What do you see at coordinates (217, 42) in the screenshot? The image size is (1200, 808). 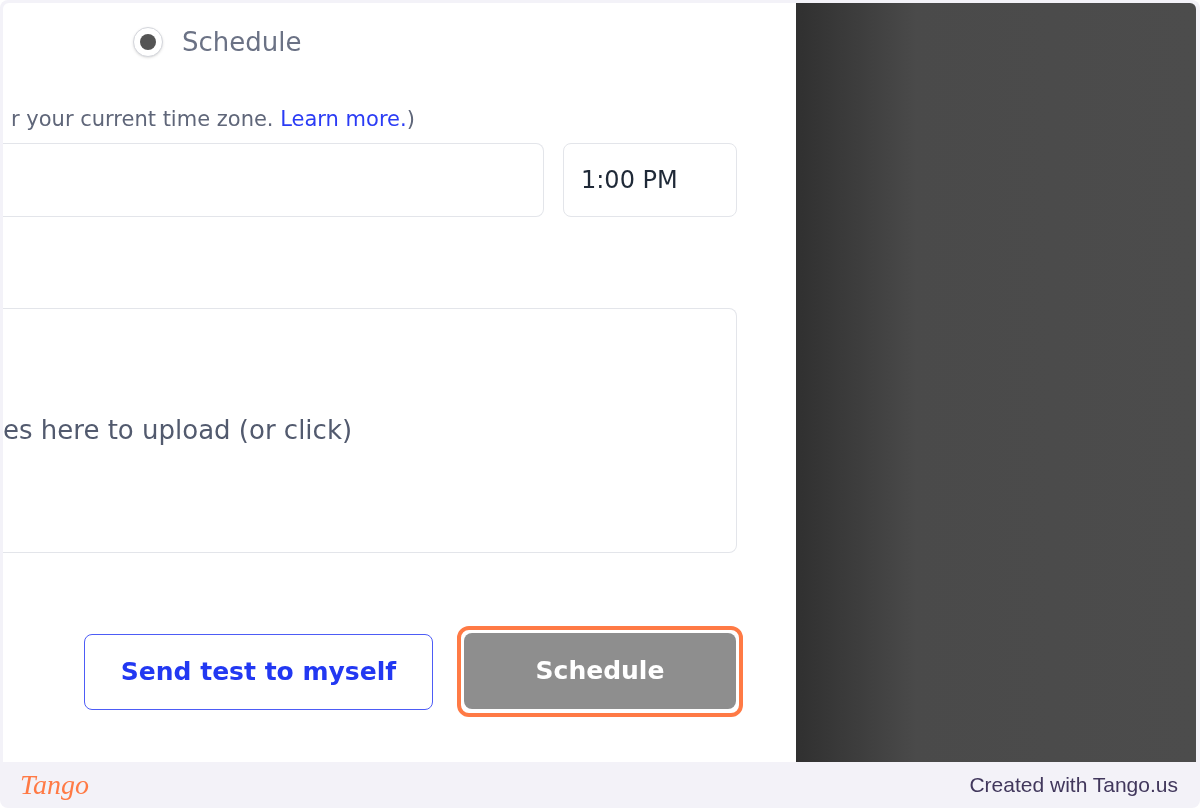 I see `radio-option: Schedule` at bounding box center [217, 42].